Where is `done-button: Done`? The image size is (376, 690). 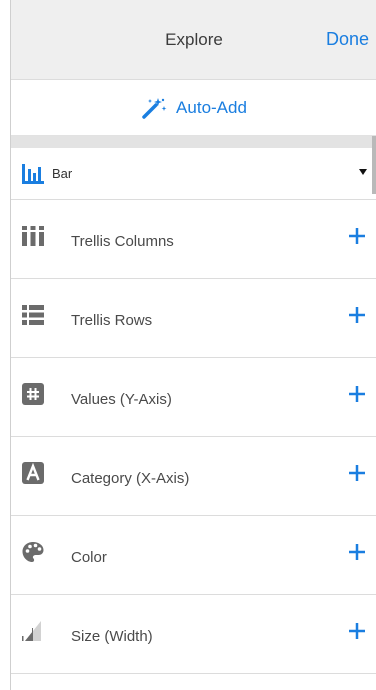 done-button: Done is located at coordinates (347, 39).